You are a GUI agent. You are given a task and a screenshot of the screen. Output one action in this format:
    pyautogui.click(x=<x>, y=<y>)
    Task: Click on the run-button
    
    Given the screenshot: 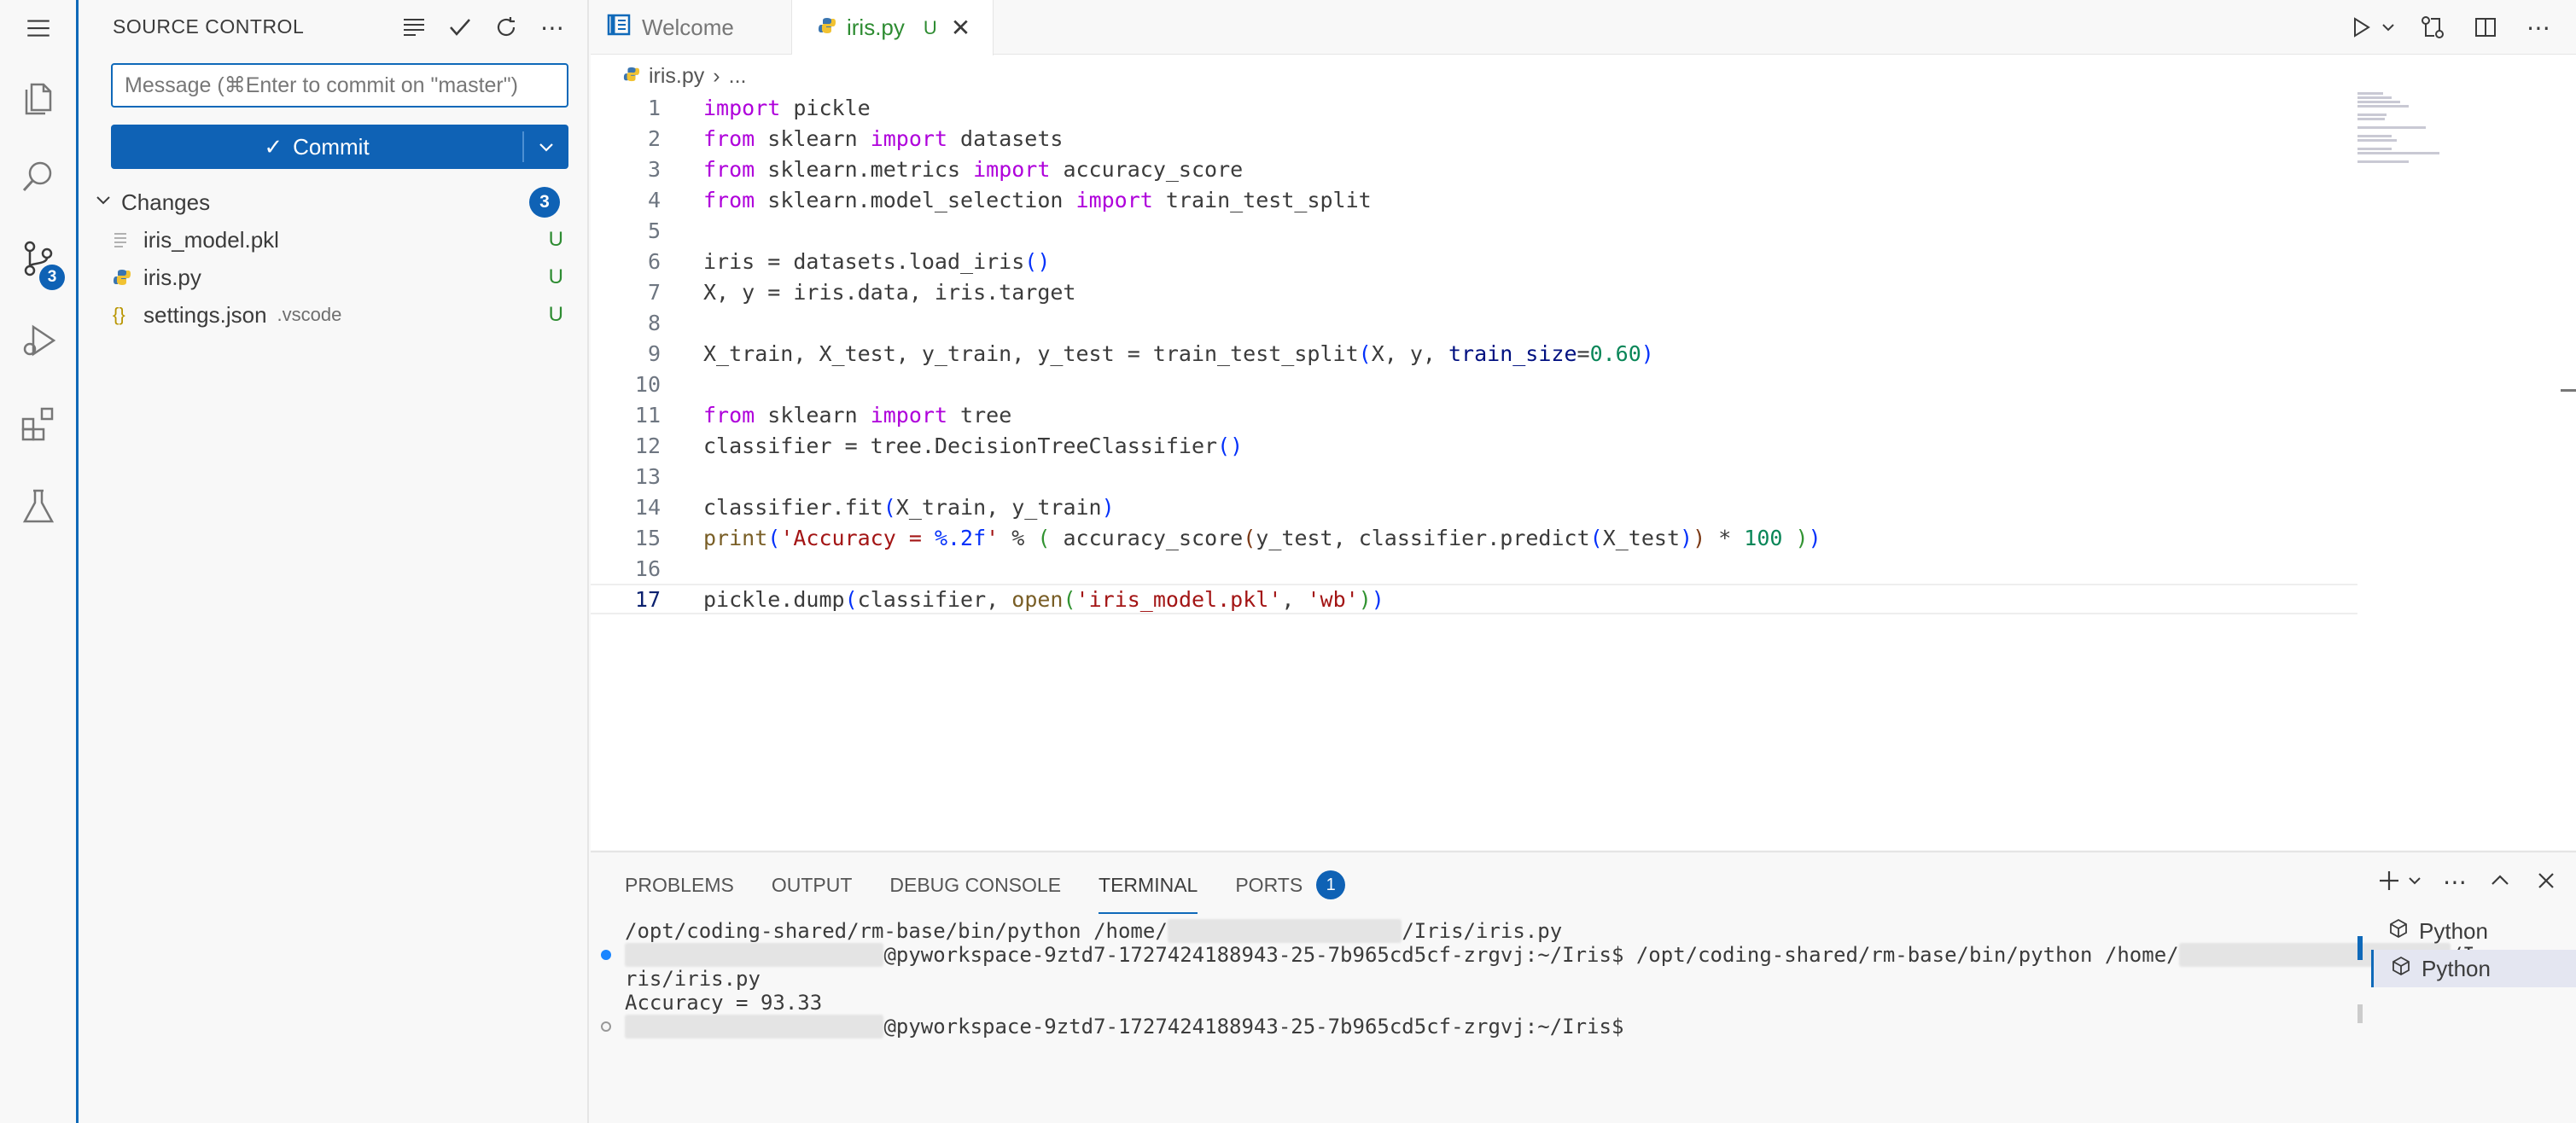 What is the action you would take?
    pyautogui.click(x=2361, y=27)
    